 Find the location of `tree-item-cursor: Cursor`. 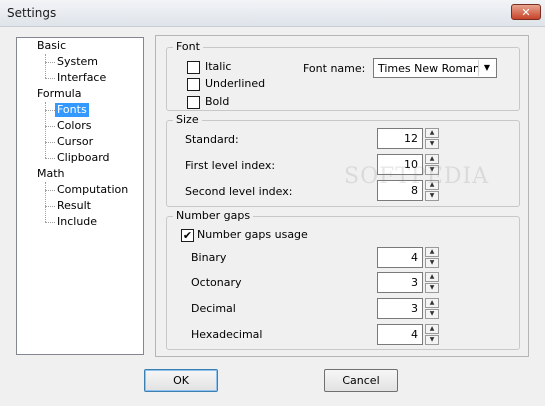

tree-item-cursor: Cursor is located at coordinates (75, 142).